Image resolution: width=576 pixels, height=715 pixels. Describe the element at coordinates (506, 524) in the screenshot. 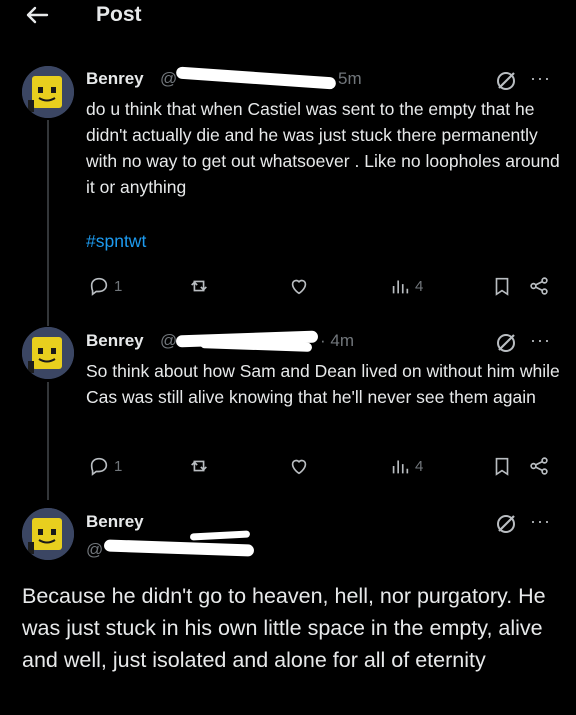

I see `grok-icon` at that location.